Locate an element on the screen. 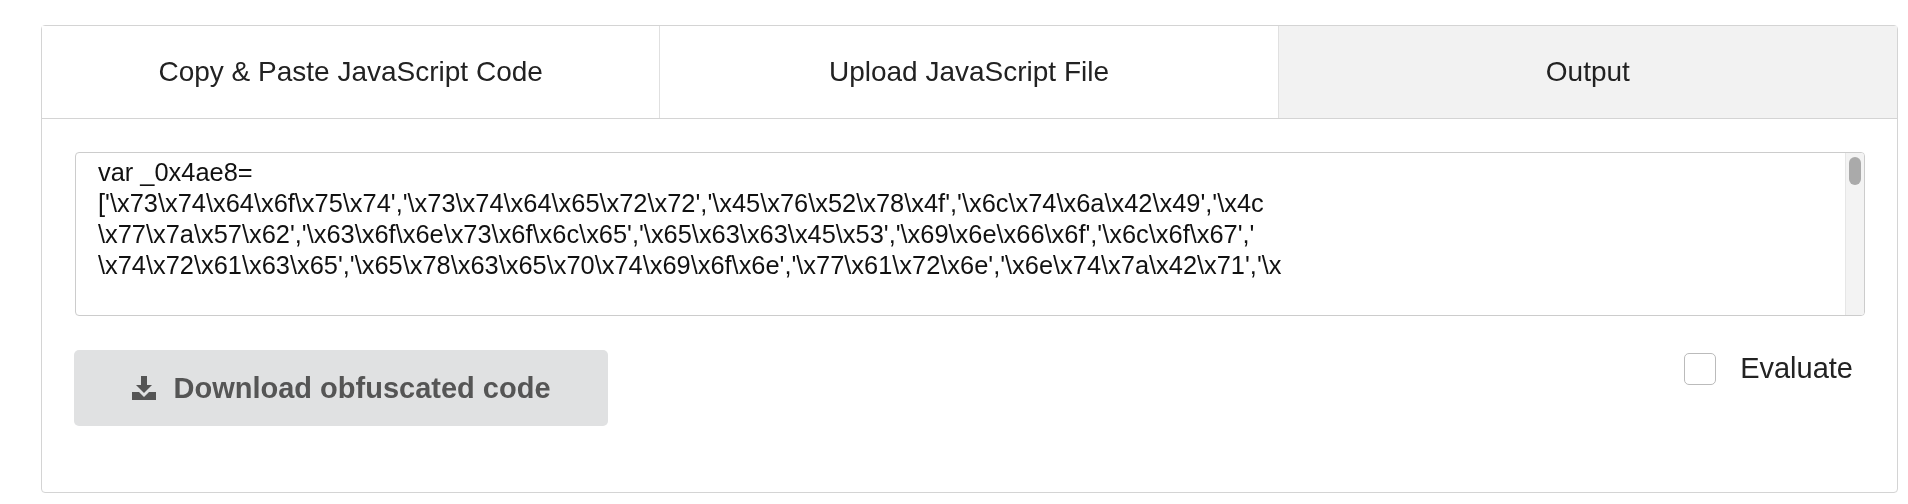 This screenshot has width=1908, height=504. tab: Copy & Paste JavaScript Code is located at coordinates (351, 72).